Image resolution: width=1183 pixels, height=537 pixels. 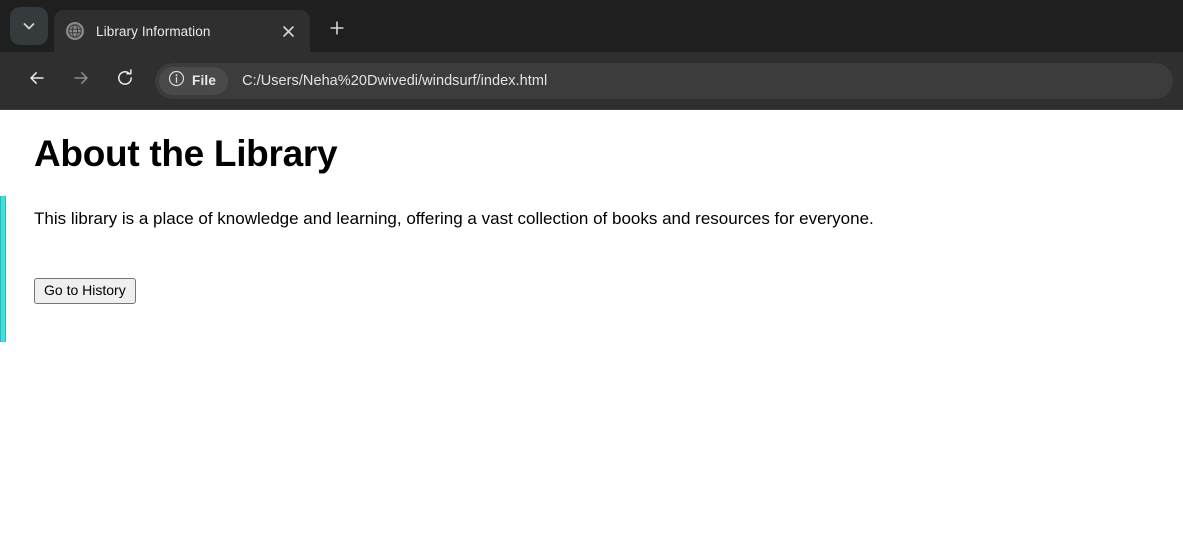 I want to click on reload-button, so click(x=125, y=81).